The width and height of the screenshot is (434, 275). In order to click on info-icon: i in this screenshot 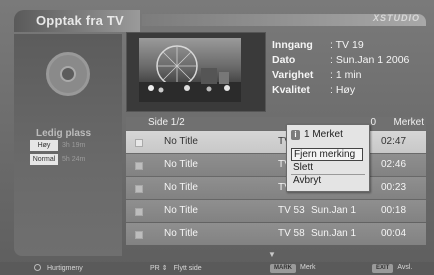, I will do `click(295, 135)`.